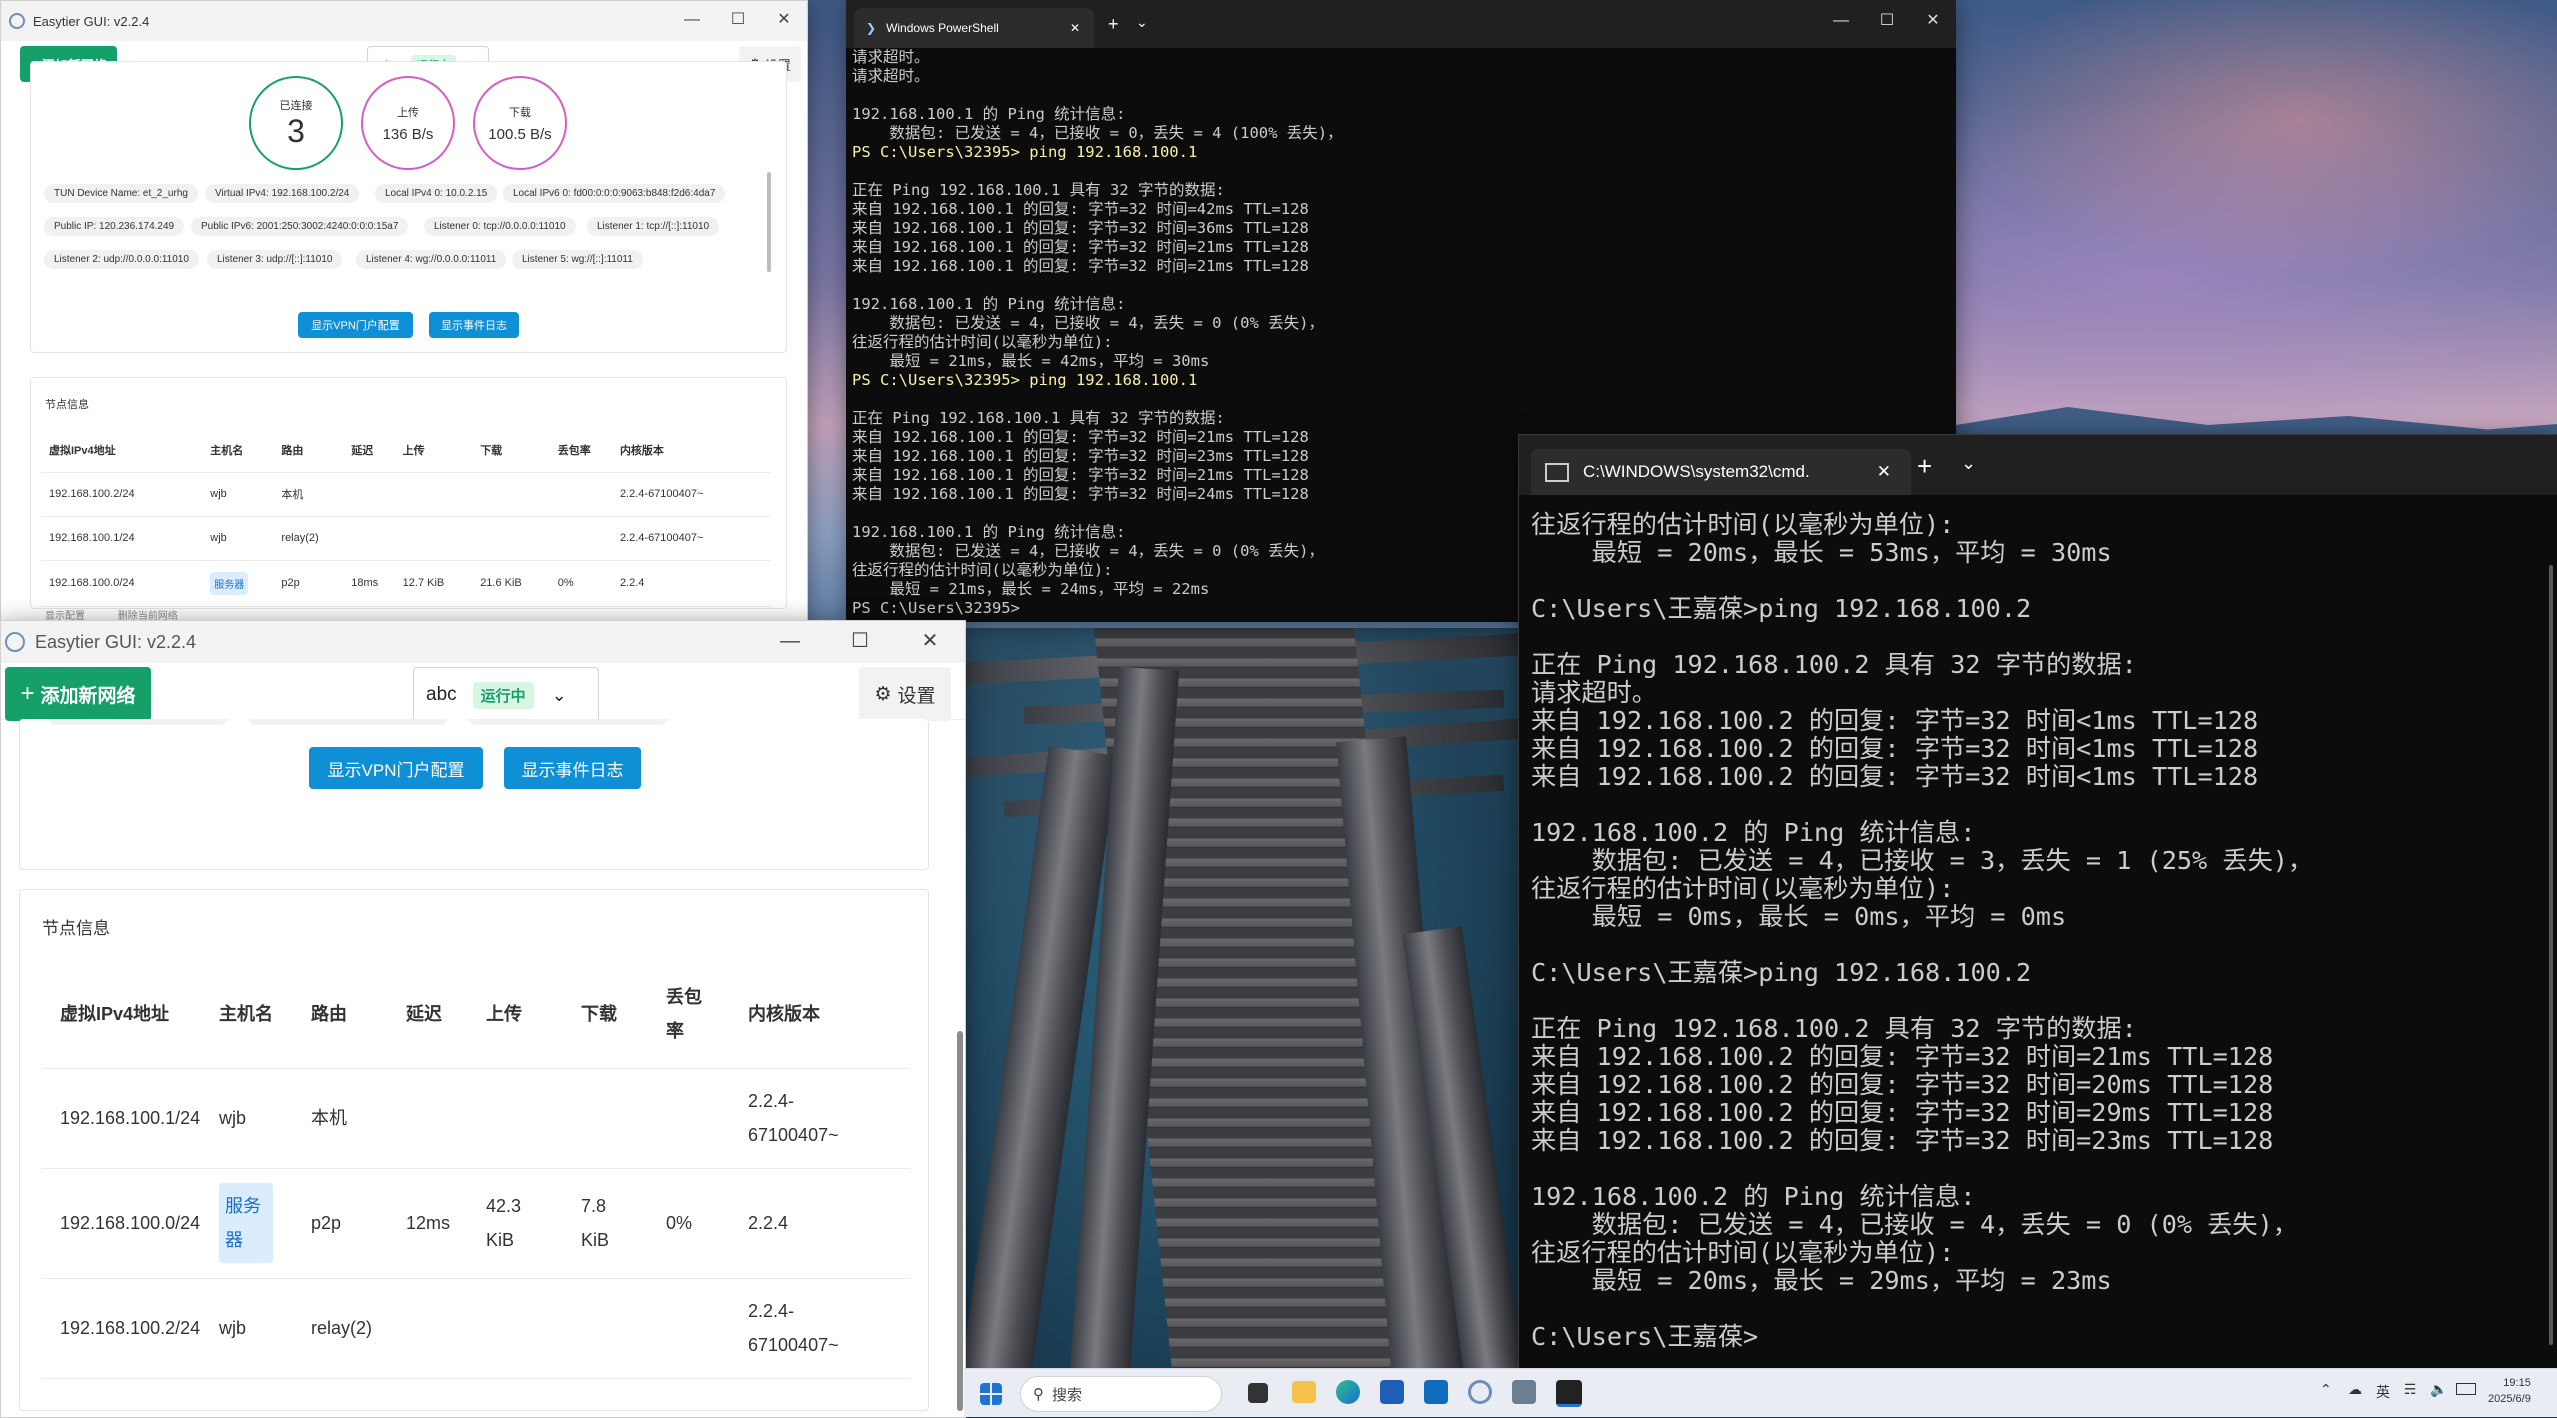 The height and width of the screenshot is (1418, 2557). What do you see at coordinates (78, 694) in the screenshot?
I see `add-network-button: + 添加新网络` at bounding box center [78, 694].